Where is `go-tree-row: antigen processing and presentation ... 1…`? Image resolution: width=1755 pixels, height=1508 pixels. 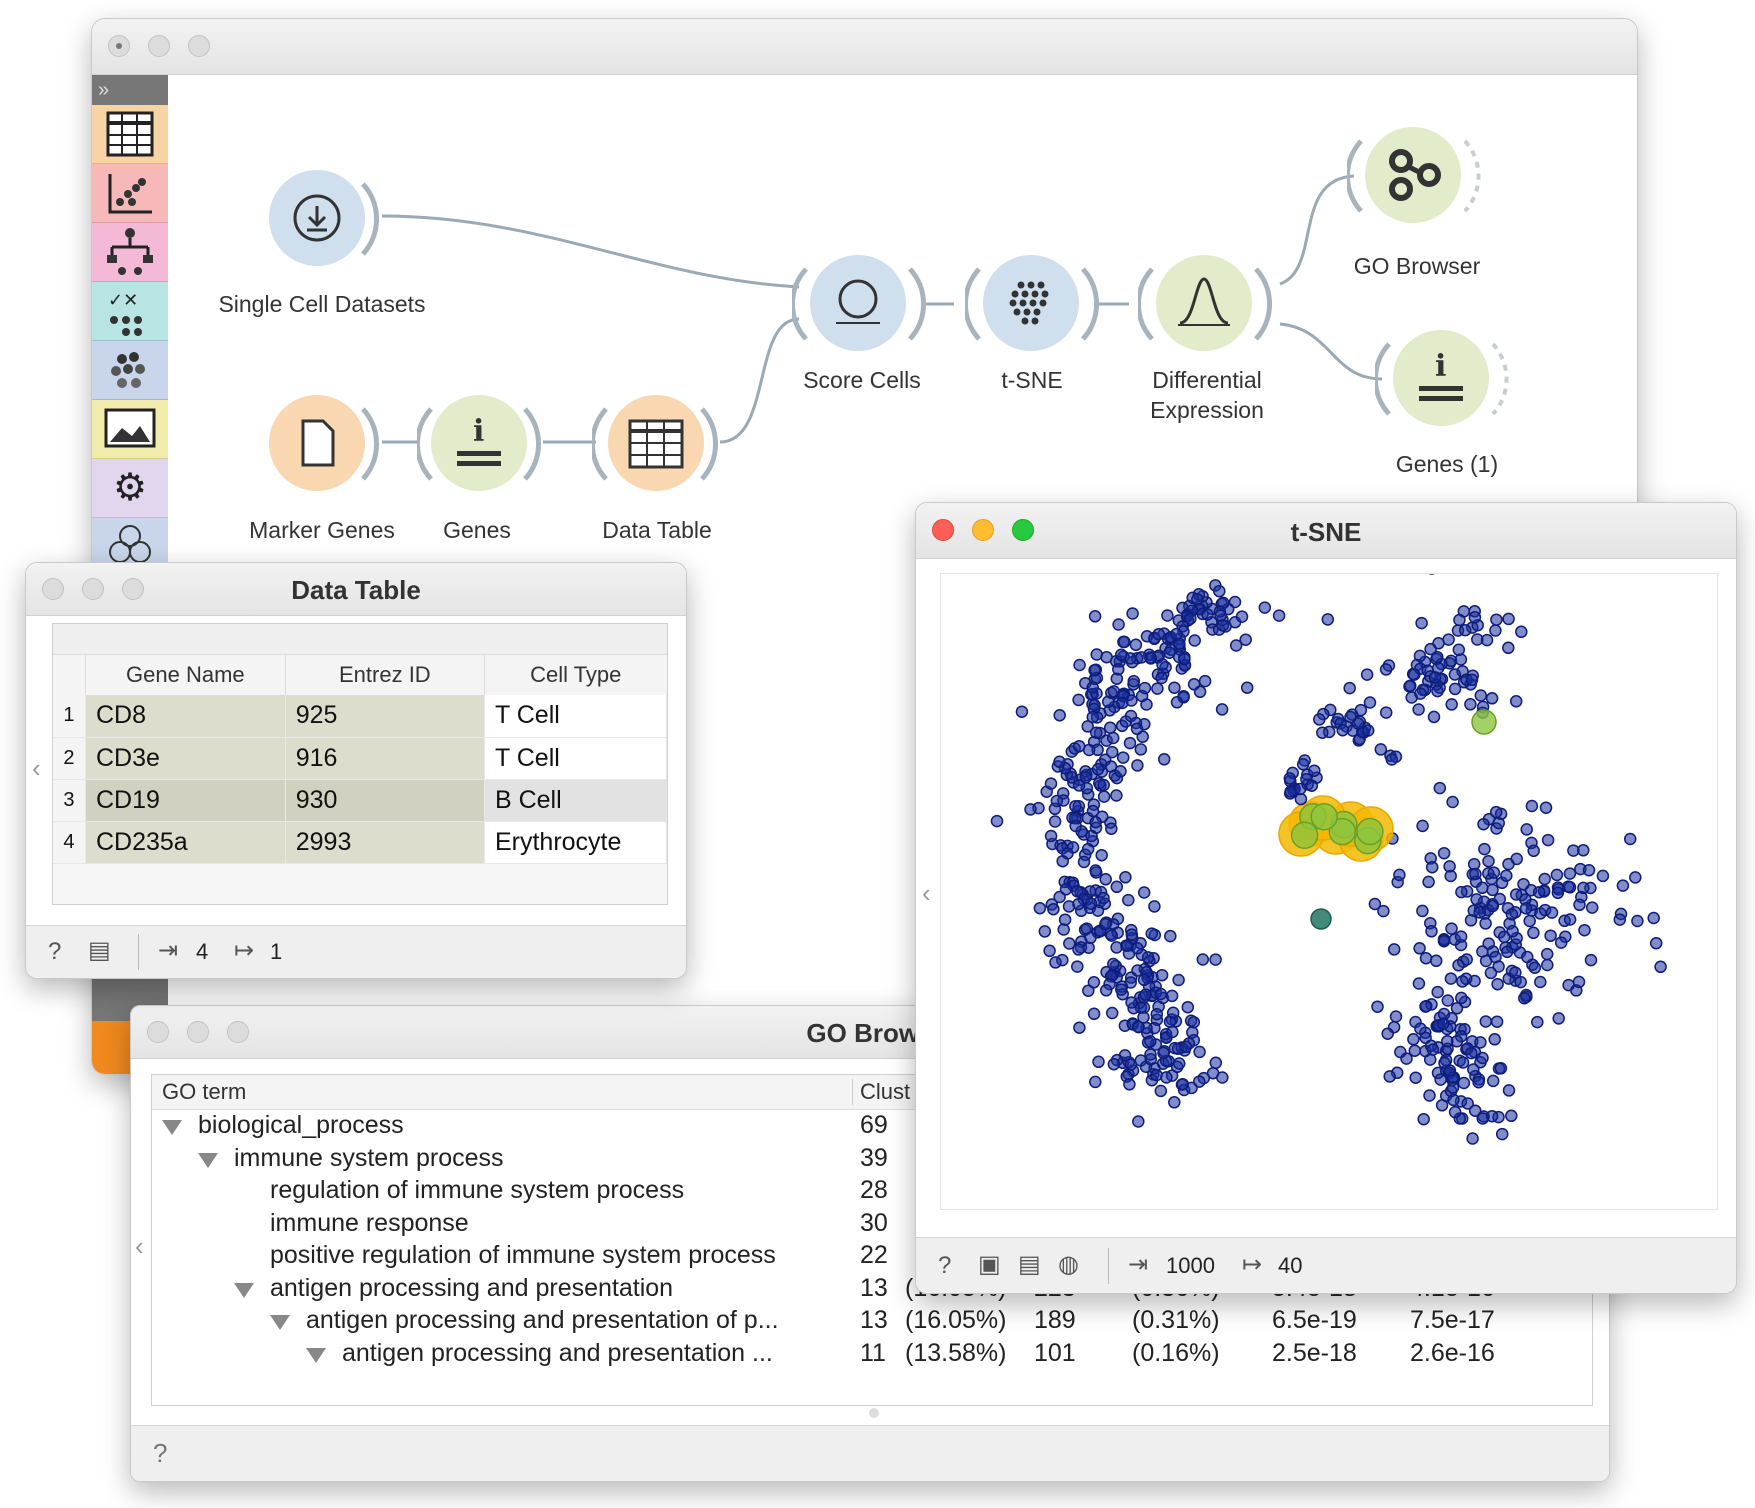
go-tree-row: antigen processing and presentation ... 1… is located at coordinates (872, 1355).